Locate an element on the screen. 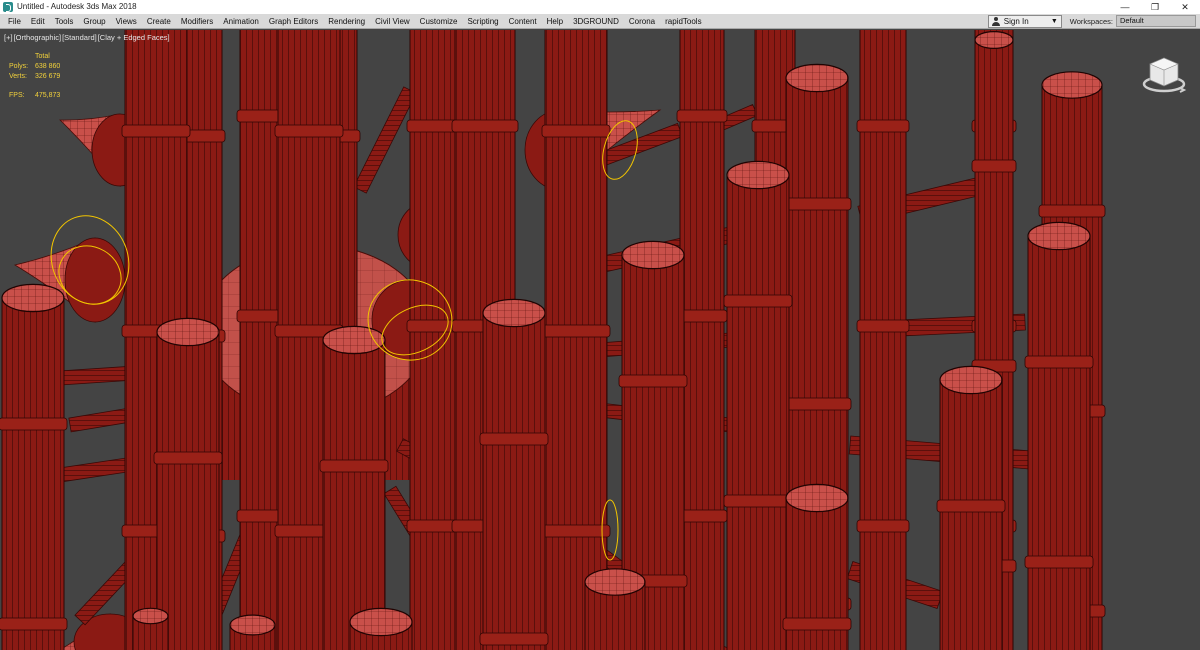 This screenshot has height=650, width=1200. menu-help: Help is located at coordinates (555, 21).